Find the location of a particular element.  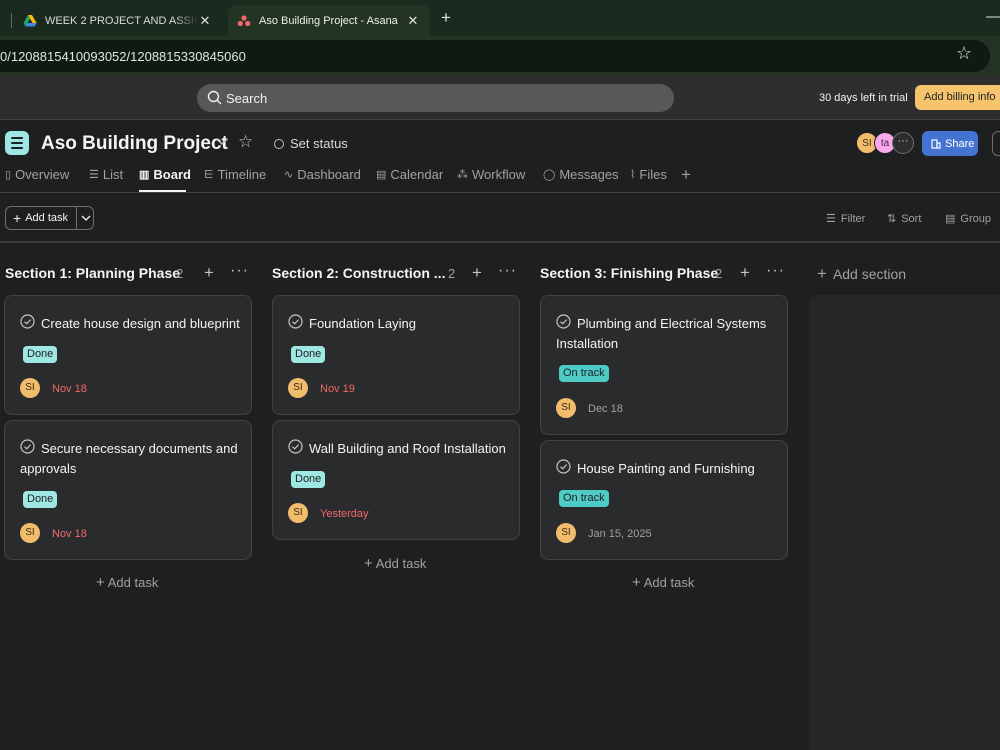

workflow-icon: ⁂ is located at coordinates (462, 175).